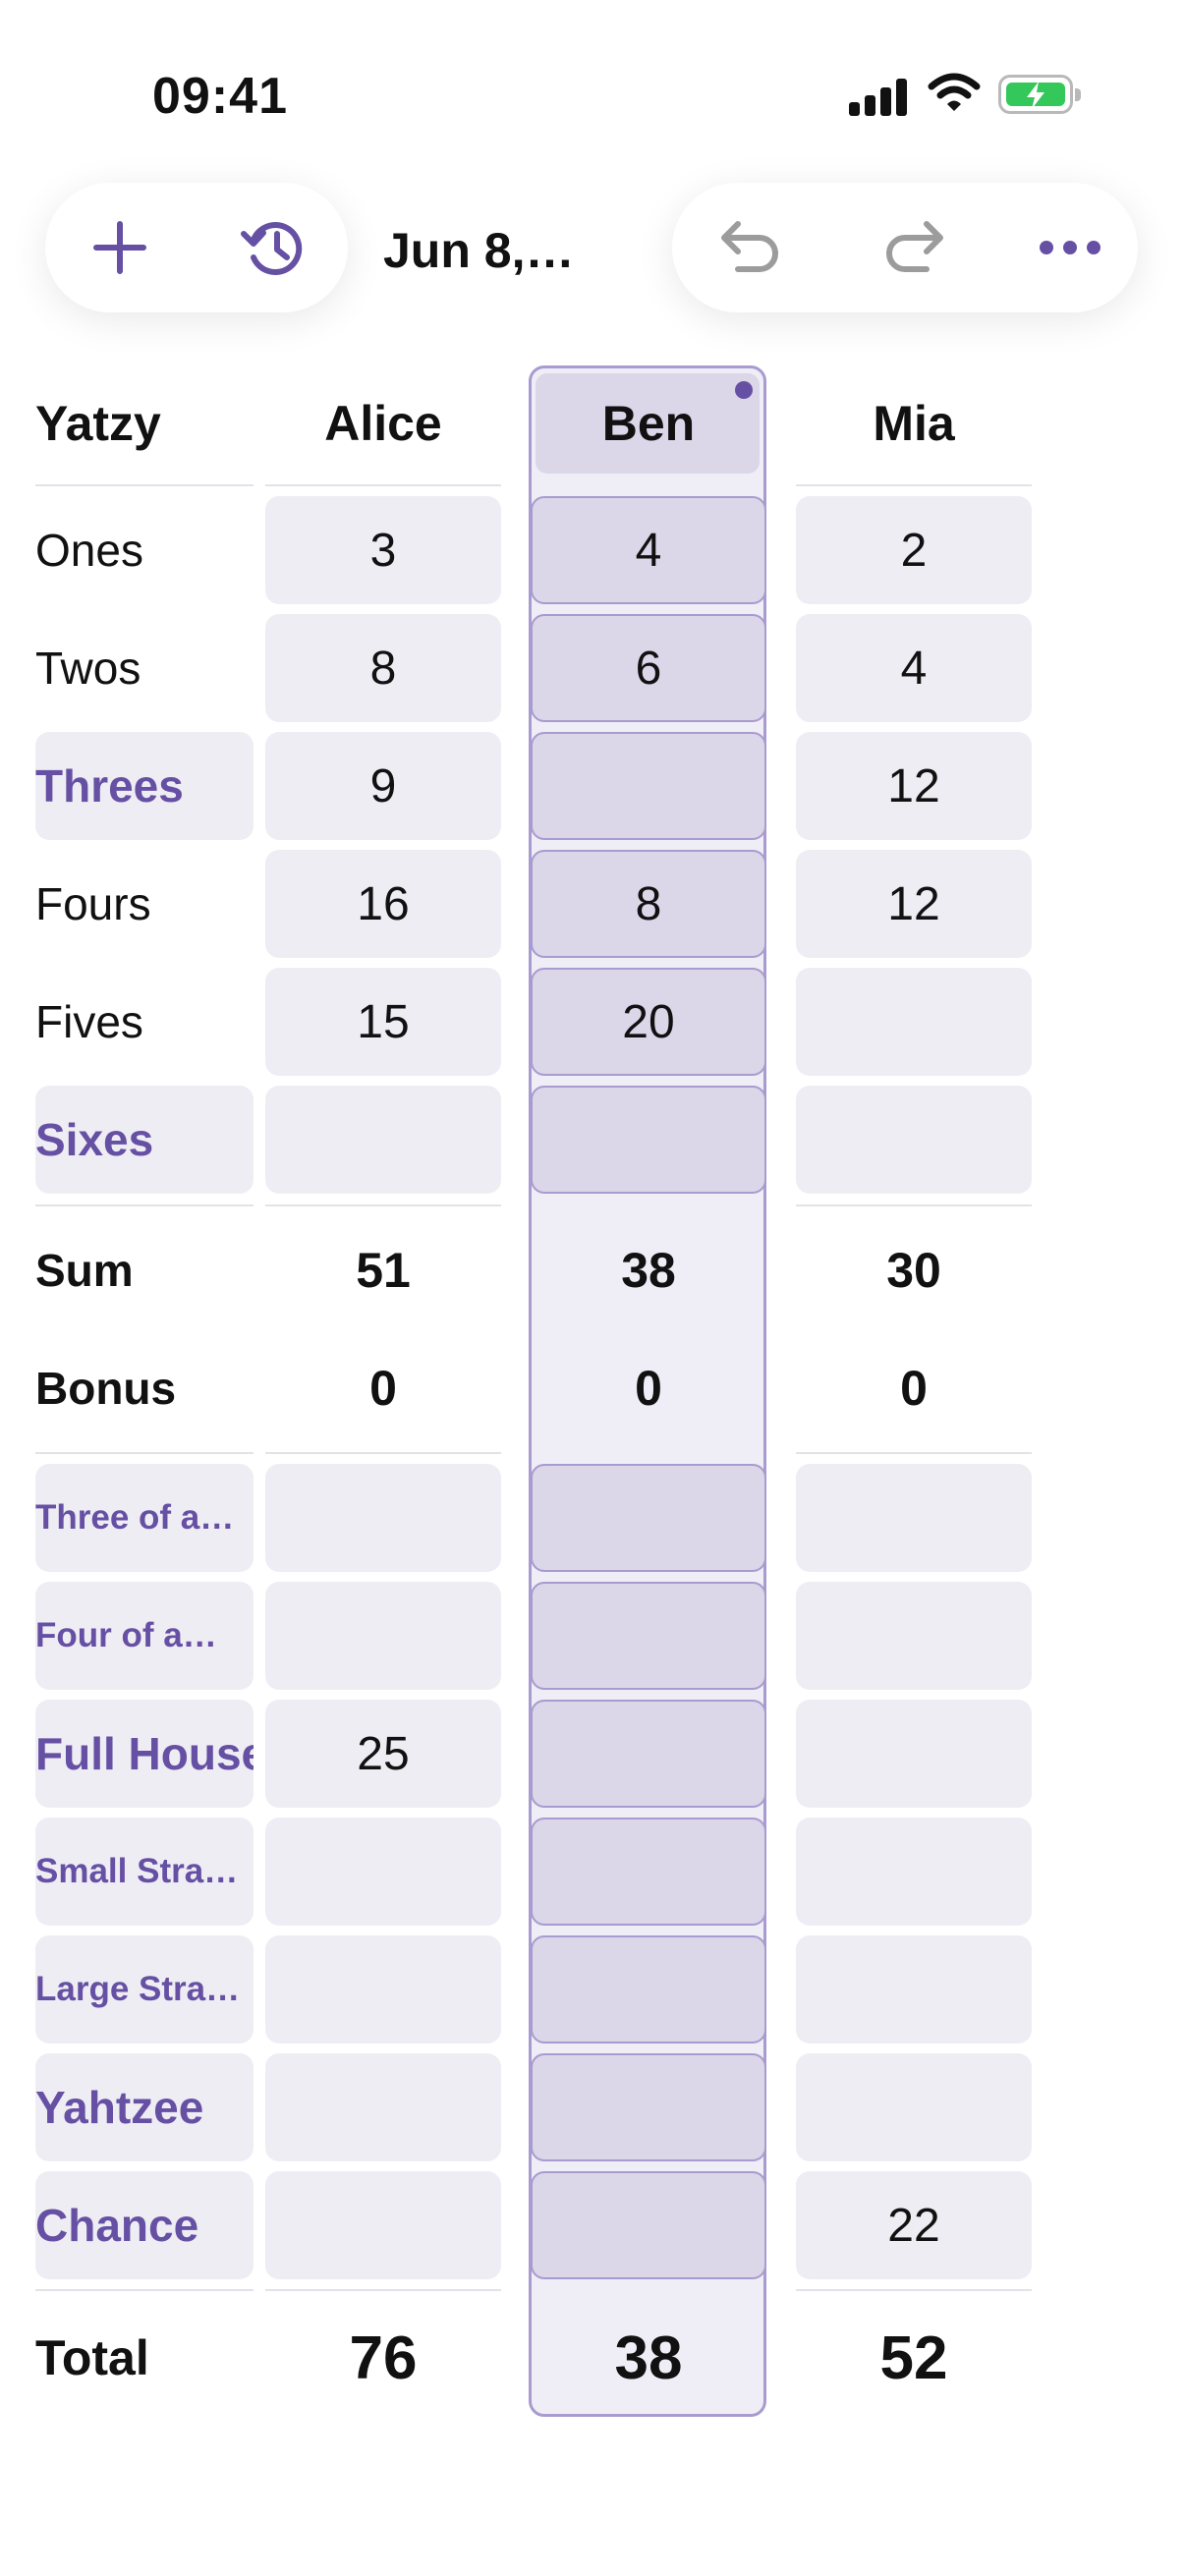  What do you see at coordinates (383, 1388) in the screenshot?
I see `bonus-value-alice: 0` at bounding box center [383, 1388].